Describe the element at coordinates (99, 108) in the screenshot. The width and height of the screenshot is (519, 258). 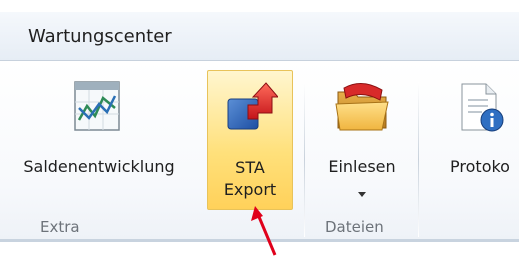
I see `chart-icon` at that location.